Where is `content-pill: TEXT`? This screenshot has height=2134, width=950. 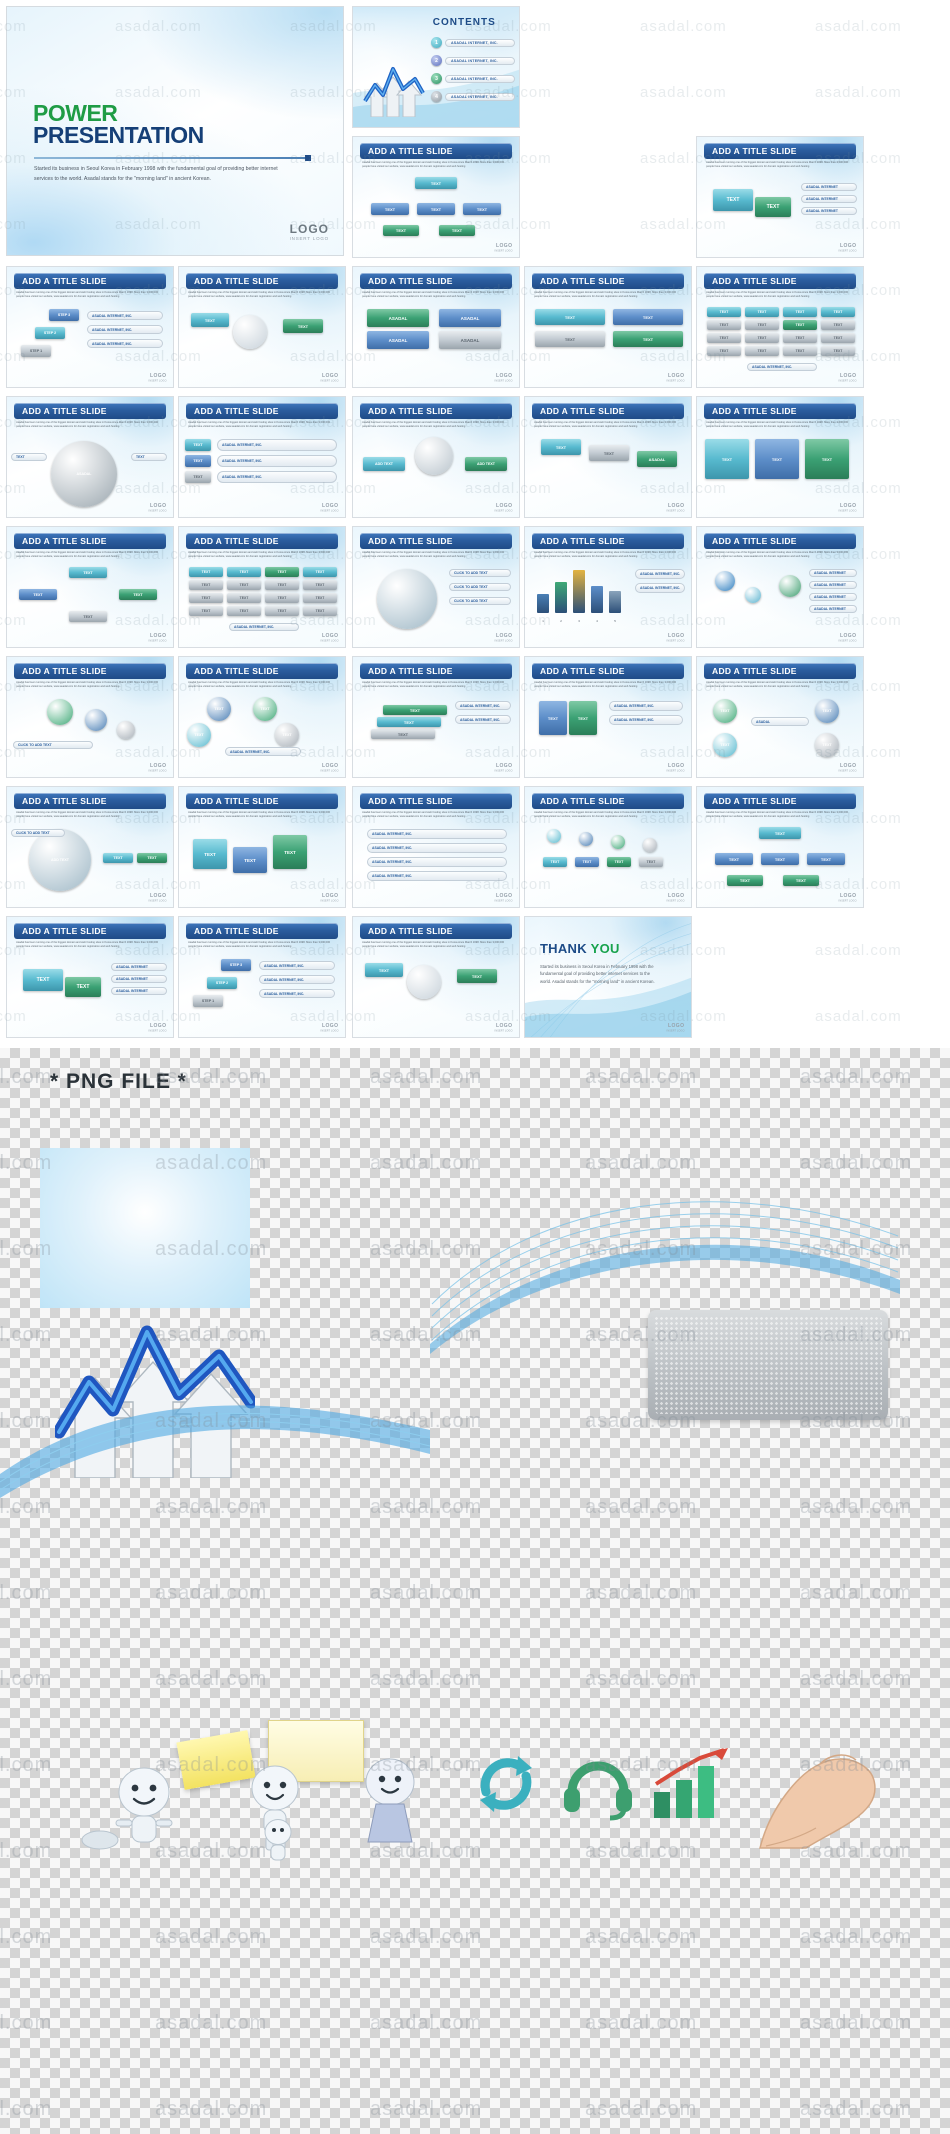 content-pill: TEXT is located at coordinates (149, 457).